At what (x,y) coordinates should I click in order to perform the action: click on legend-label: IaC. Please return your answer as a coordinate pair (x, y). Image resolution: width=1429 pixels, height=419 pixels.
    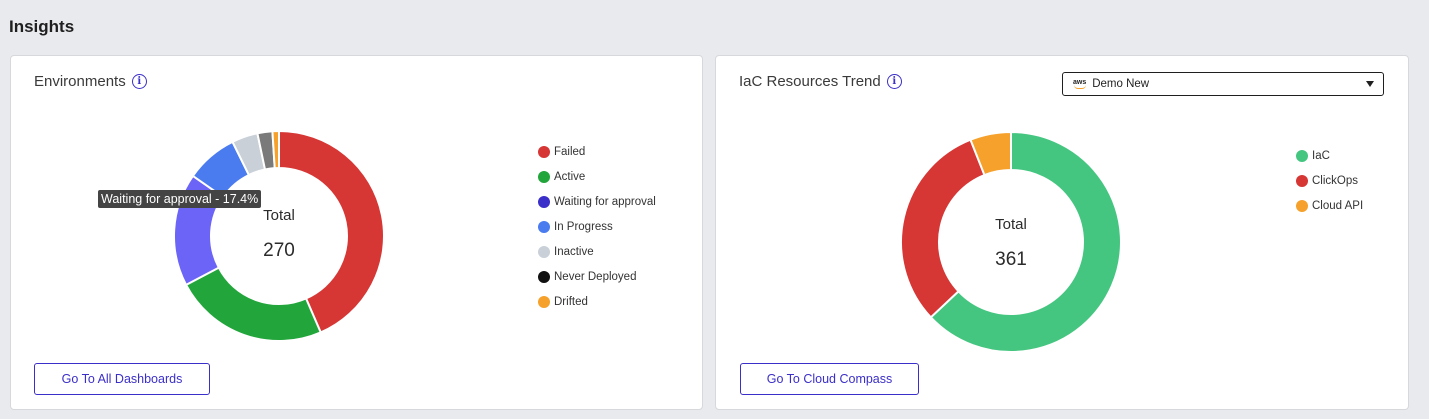
    Looking at the image, I should click on (1321, 155).